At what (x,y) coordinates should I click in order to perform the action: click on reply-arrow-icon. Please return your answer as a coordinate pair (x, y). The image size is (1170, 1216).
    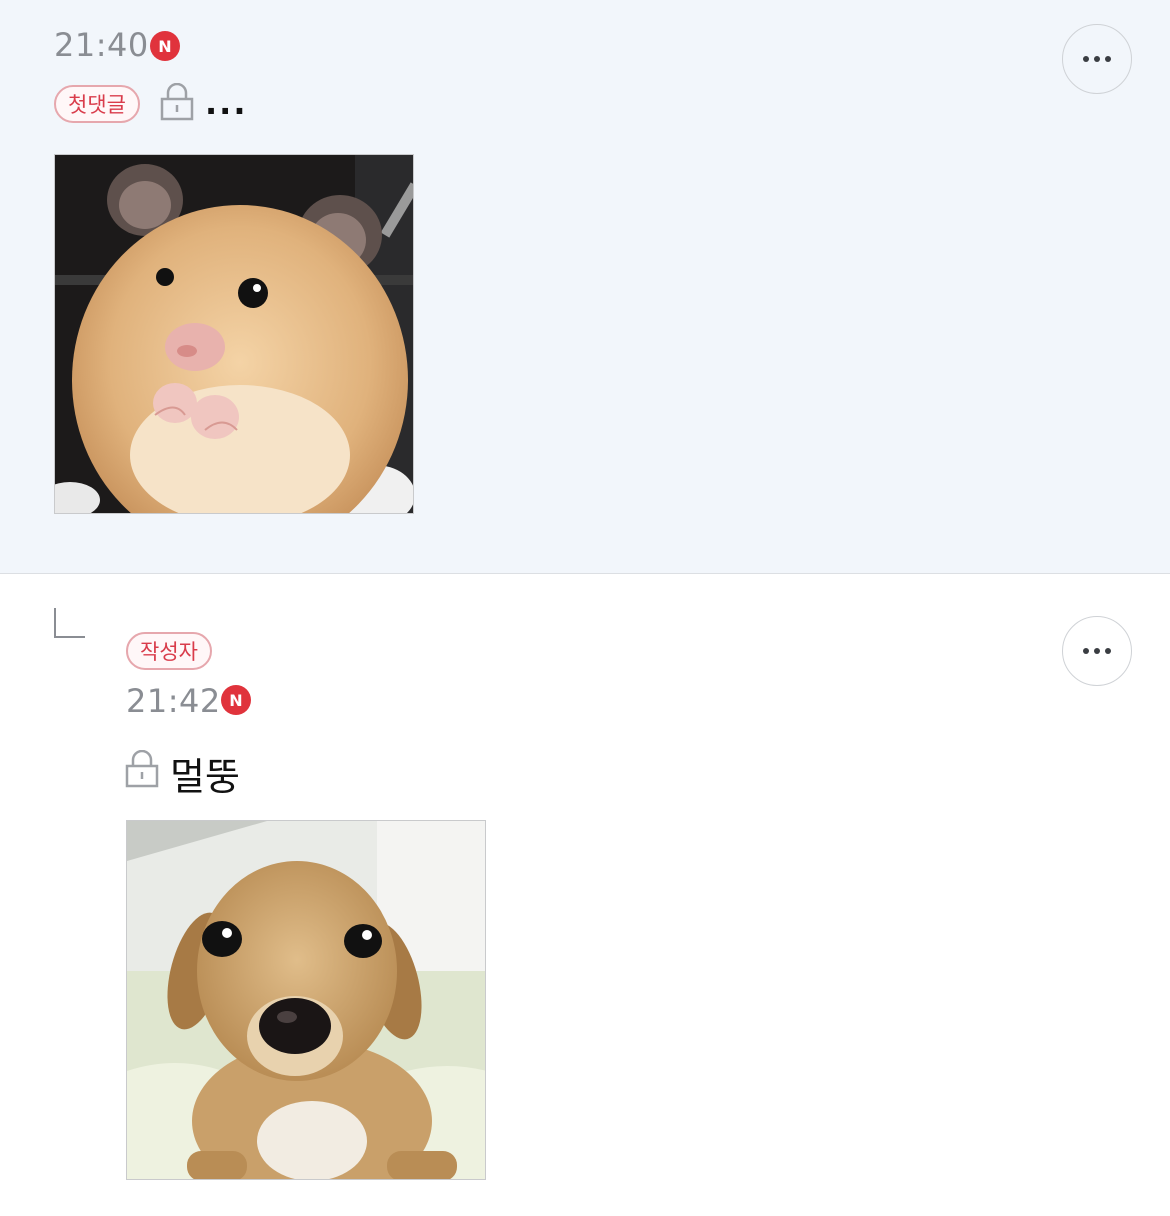
    Looking at the image, I should click on (69, 623).